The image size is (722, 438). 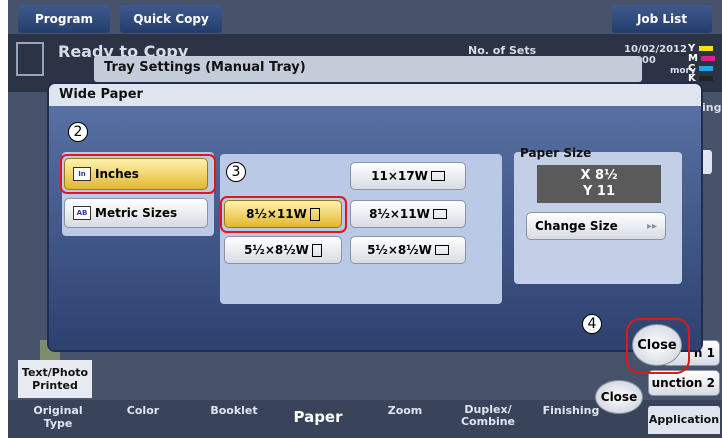 I want to click on step-marker-3: 3, so click(x=236, y=172).